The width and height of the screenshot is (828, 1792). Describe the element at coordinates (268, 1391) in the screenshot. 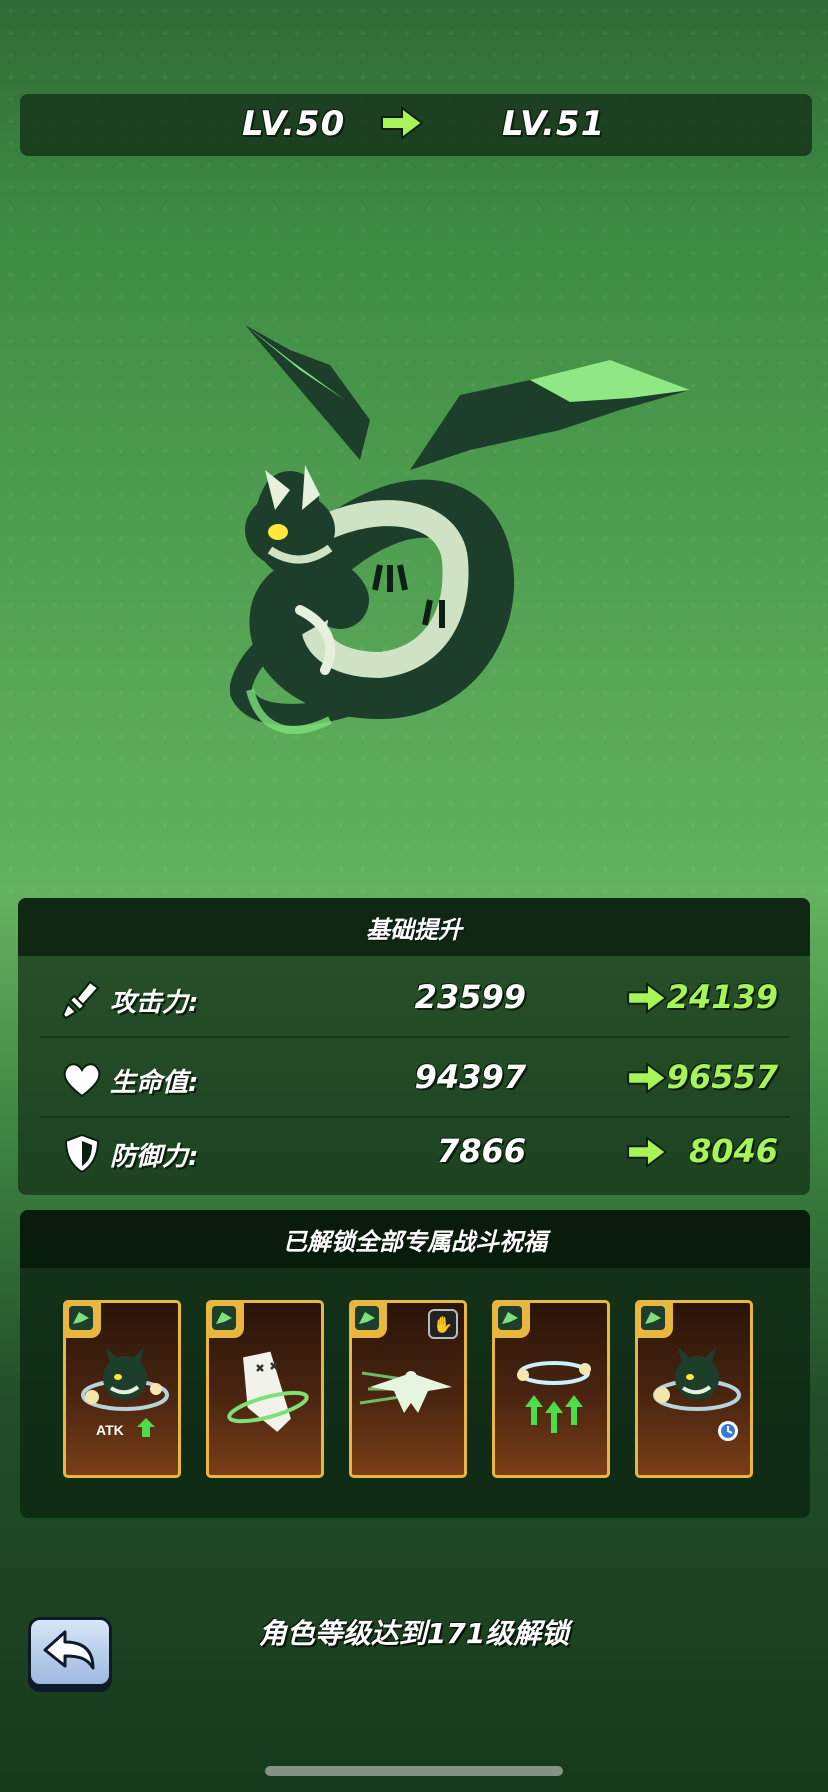

I see `ghost-spin-icon` at that location.